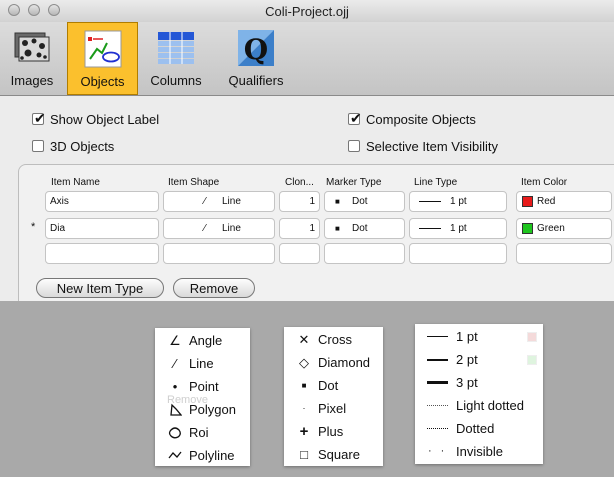 Image resolution: width=614 pixels, height=477 pixels. What do you see at coordinates (299, 253) in the screenshot?
I see `new-clon-field` at bounding box center [299, 253].